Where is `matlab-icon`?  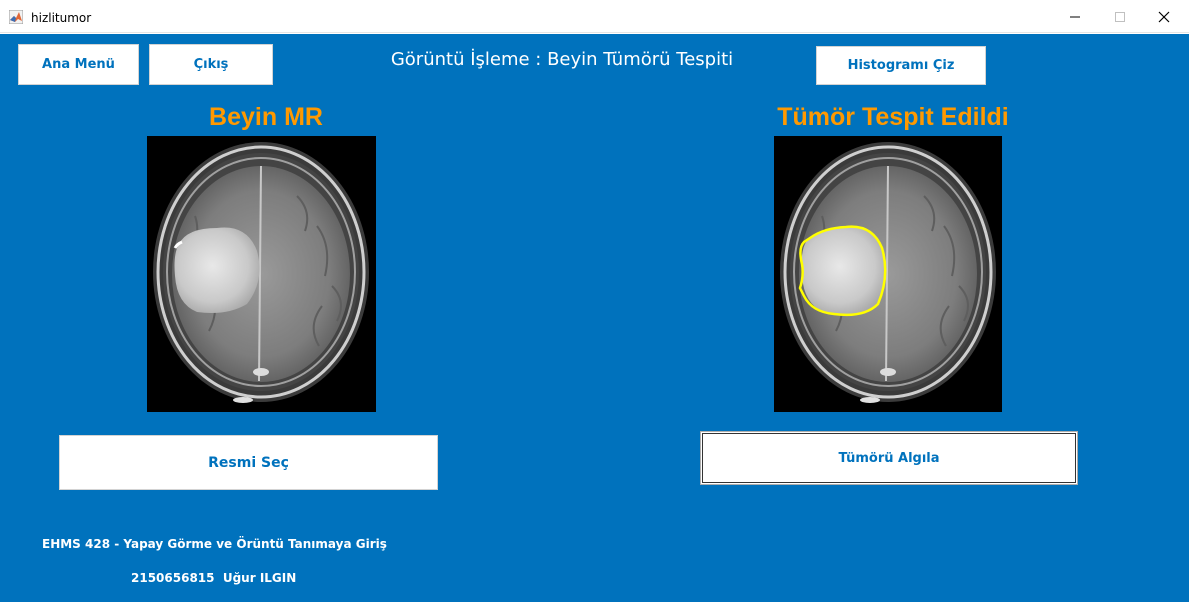
matlab-icon is located at coordinates (16, 17).